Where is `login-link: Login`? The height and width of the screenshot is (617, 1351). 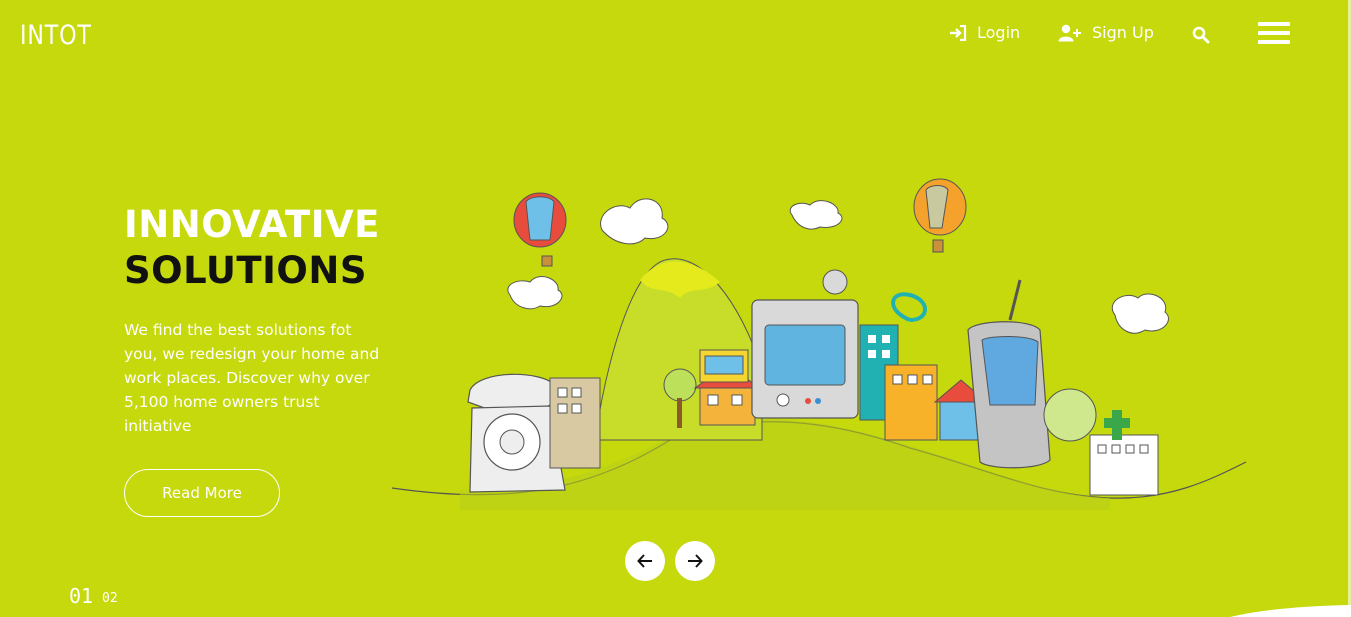 login-link: Login is located at coordinates (984, 32).